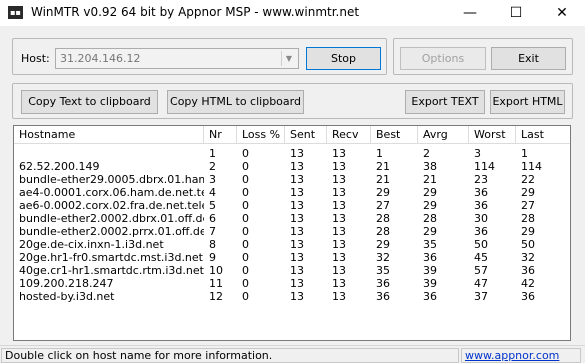  I want to click on copy-text-button: Copy Text to clipboard, so click(89, 102).